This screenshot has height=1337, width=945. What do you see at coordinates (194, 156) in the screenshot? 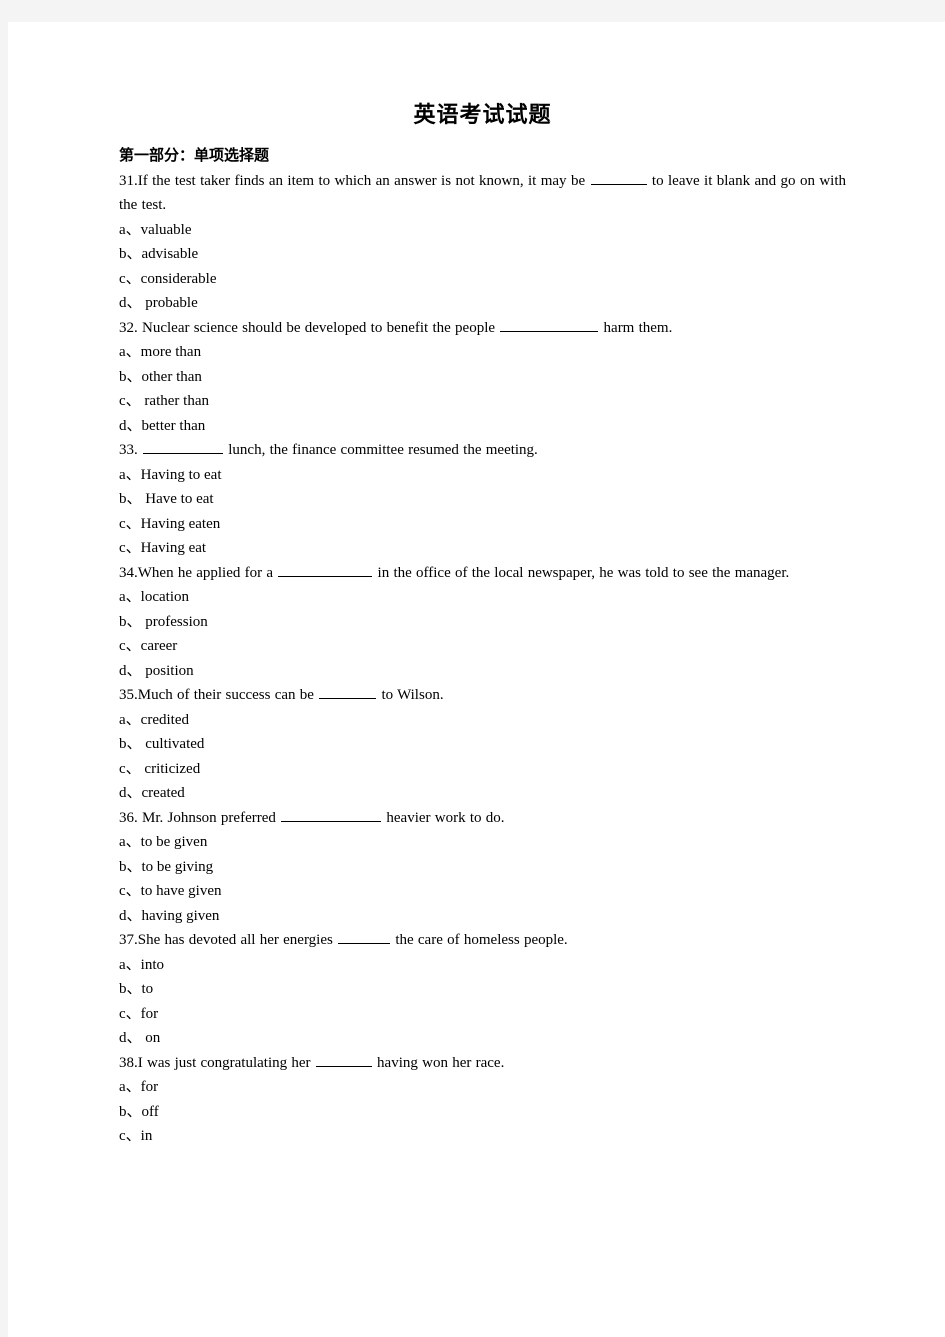
I see `section-heading: 第一部分：单项选择题` at bounding box center [194, 156].